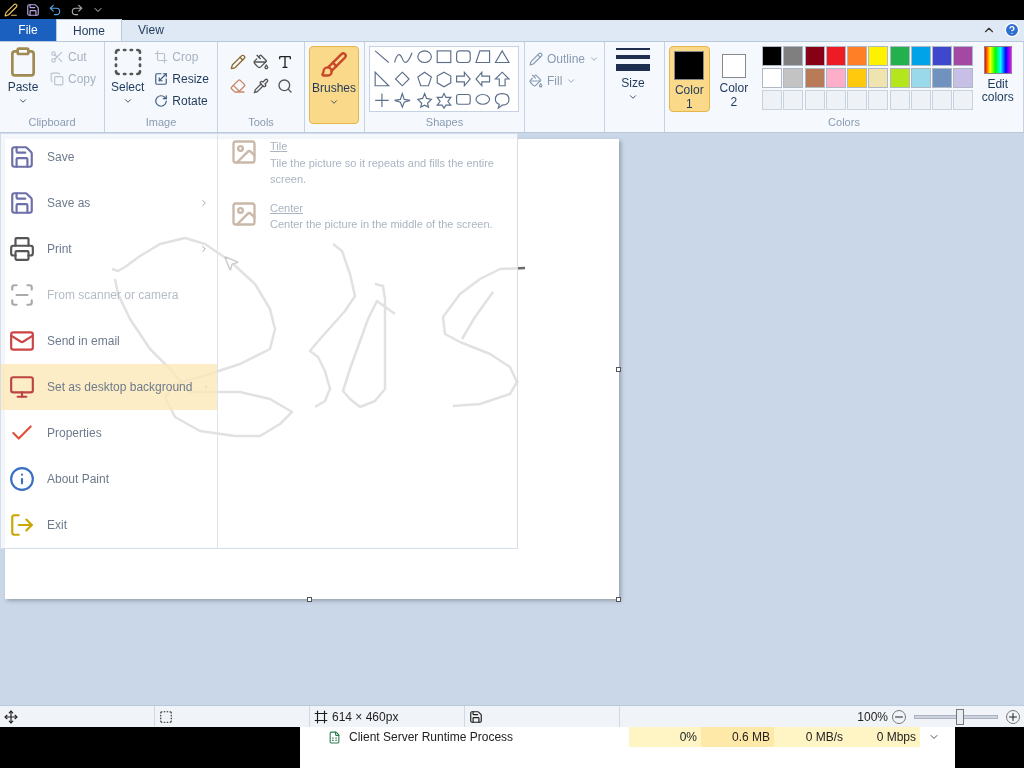 This screenshot has width=1024, height=768. I want to click on rotate-icon, so click(161, 101).